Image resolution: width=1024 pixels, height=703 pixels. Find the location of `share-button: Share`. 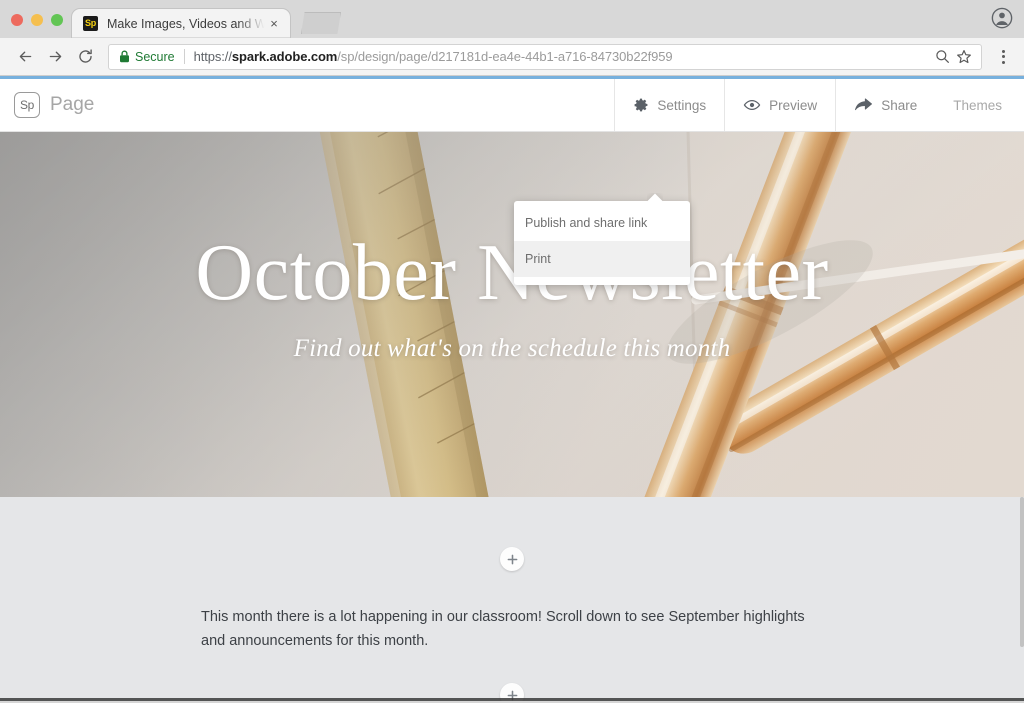

share-button: Share is located at coordinates (885, 105).